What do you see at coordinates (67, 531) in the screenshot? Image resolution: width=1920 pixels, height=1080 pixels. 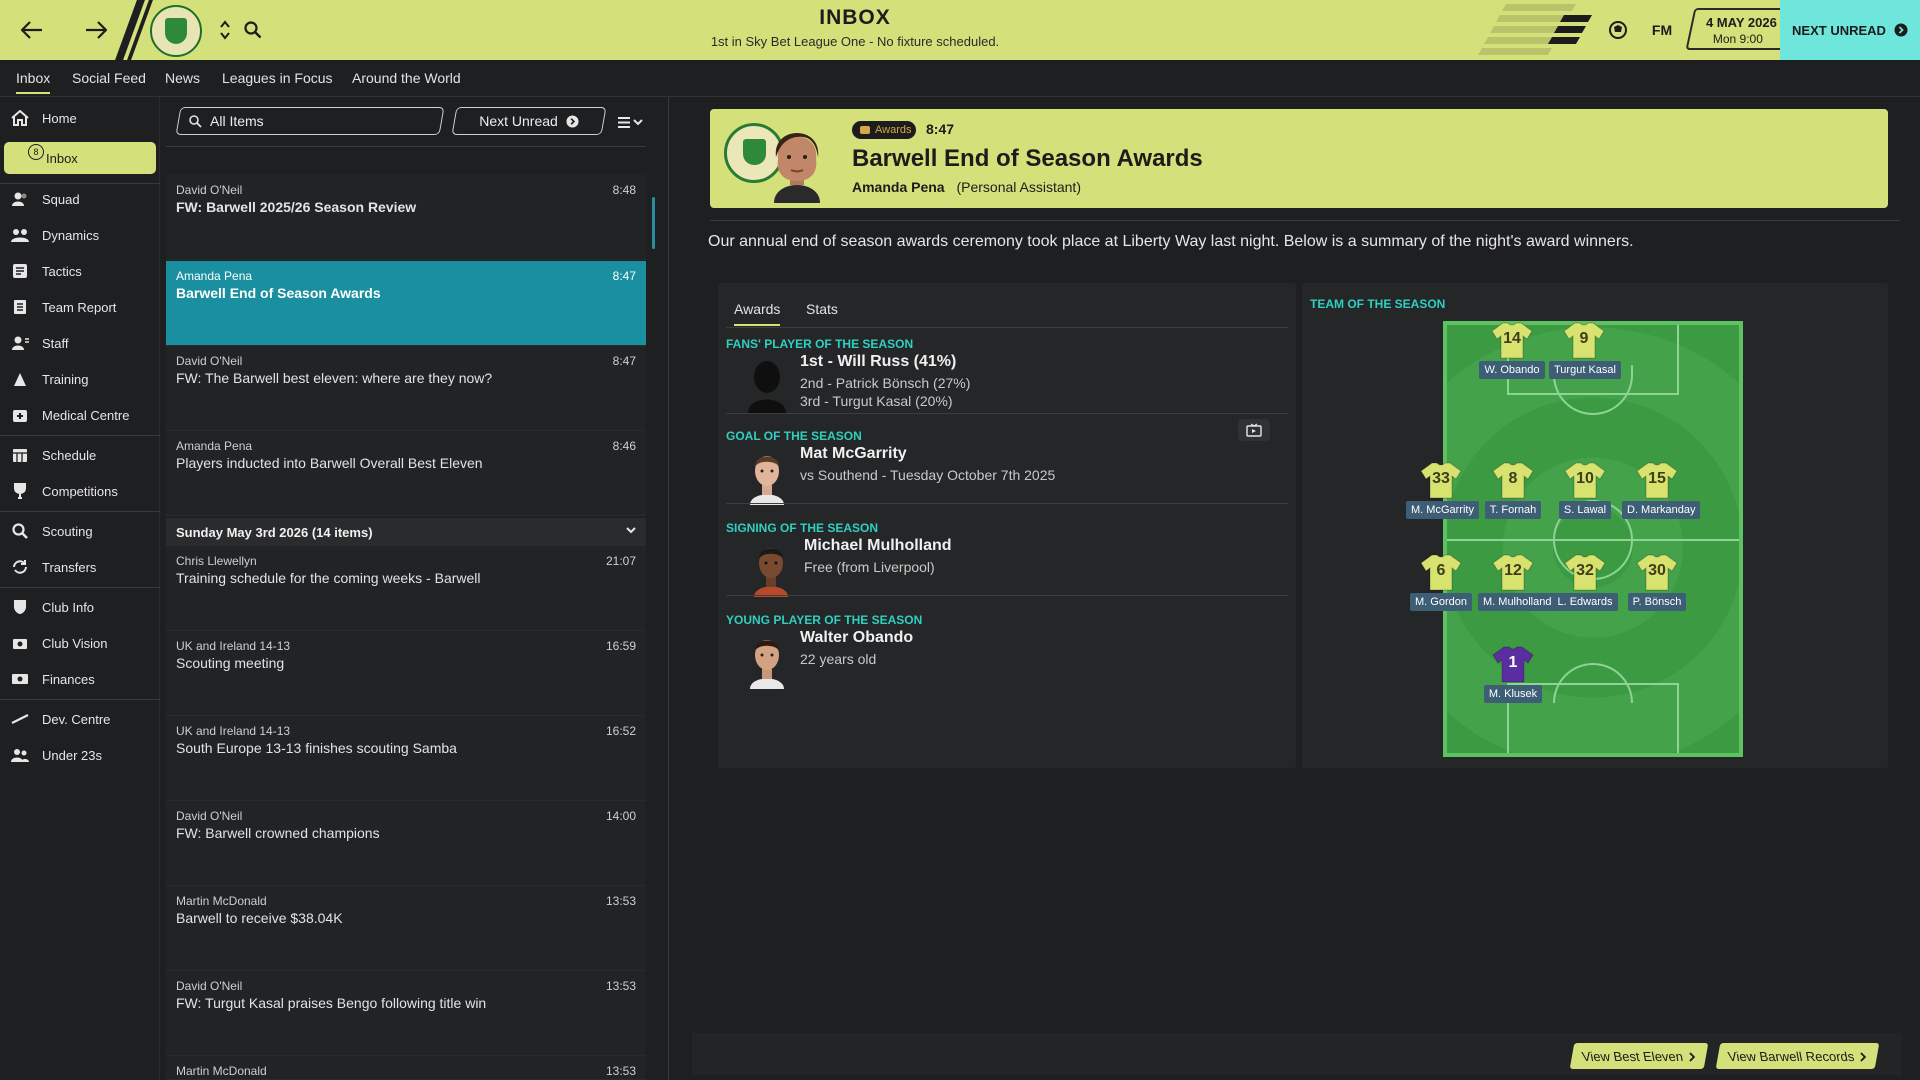 I see `sidebar-item-label: Scouting` at bounding box center [67, 531].